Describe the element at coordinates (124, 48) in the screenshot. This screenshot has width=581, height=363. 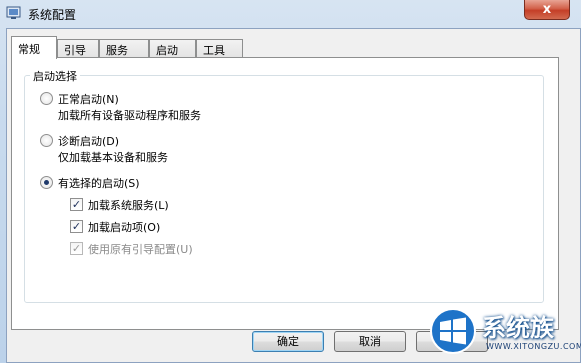
I see `tab-services: 服务` at that location.